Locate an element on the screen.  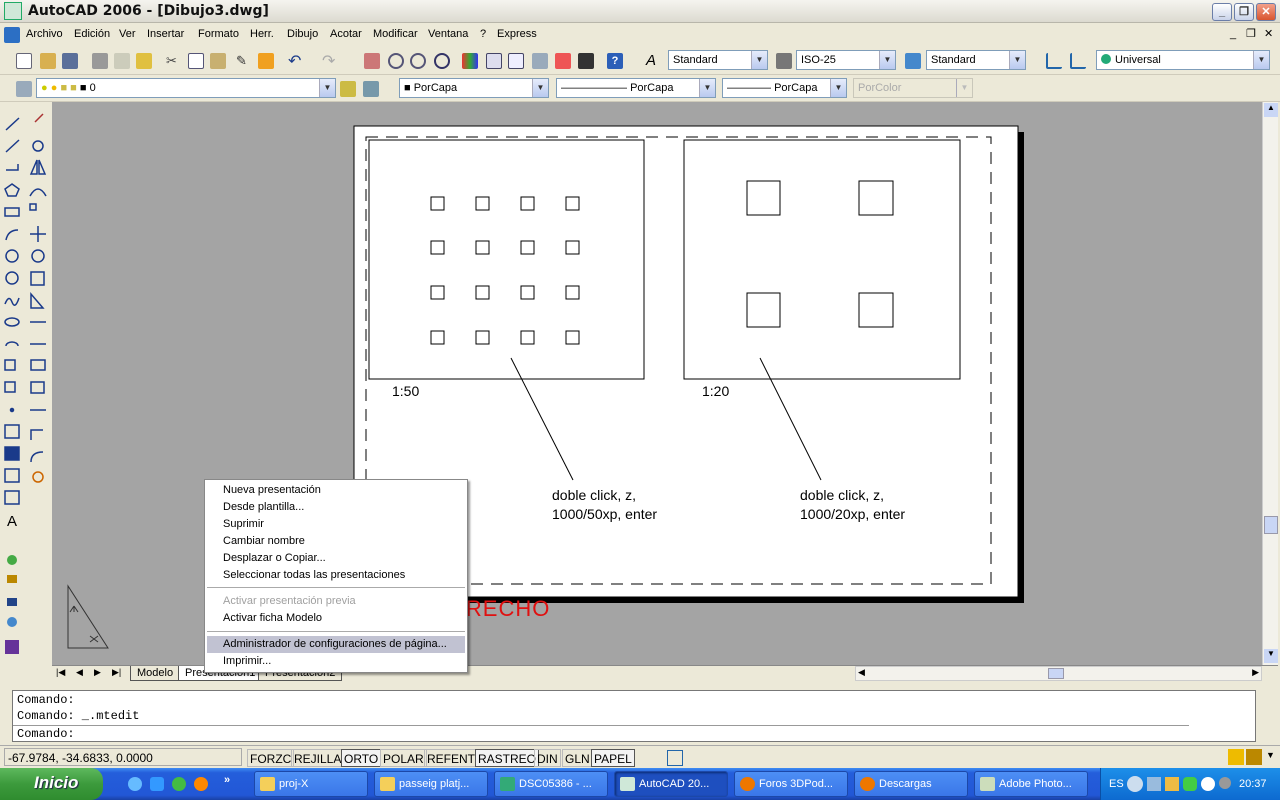
save-icon is located at coordinates (70, 61).